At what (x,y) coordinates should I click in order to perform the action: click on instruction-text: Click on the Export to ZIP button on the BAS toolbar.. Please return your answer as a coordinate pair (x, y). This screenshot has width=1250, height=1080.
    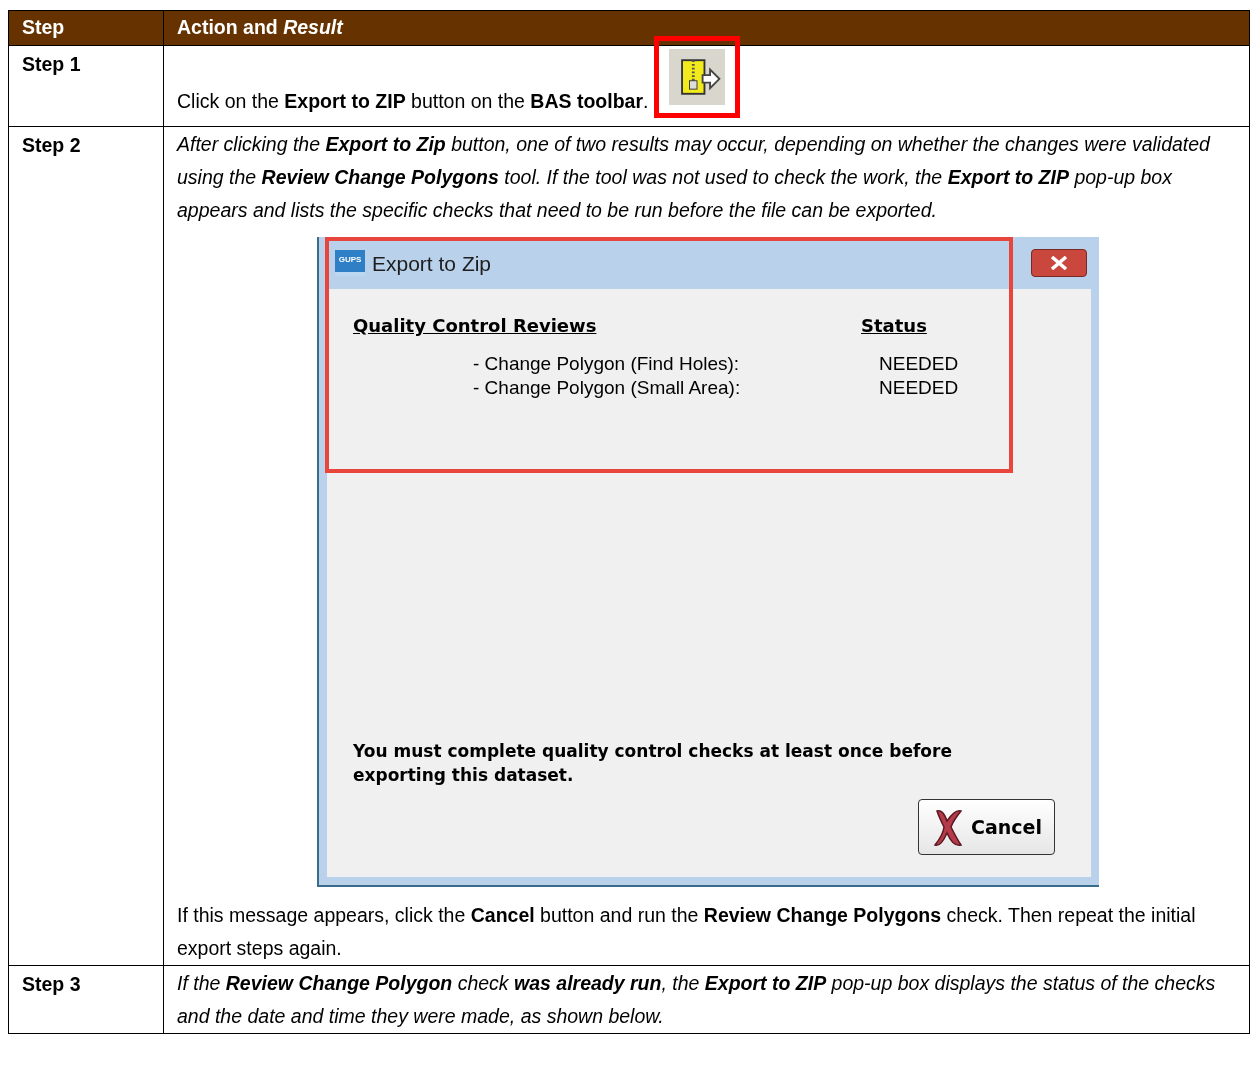
    Looking at the image, I should click on (413, 101).